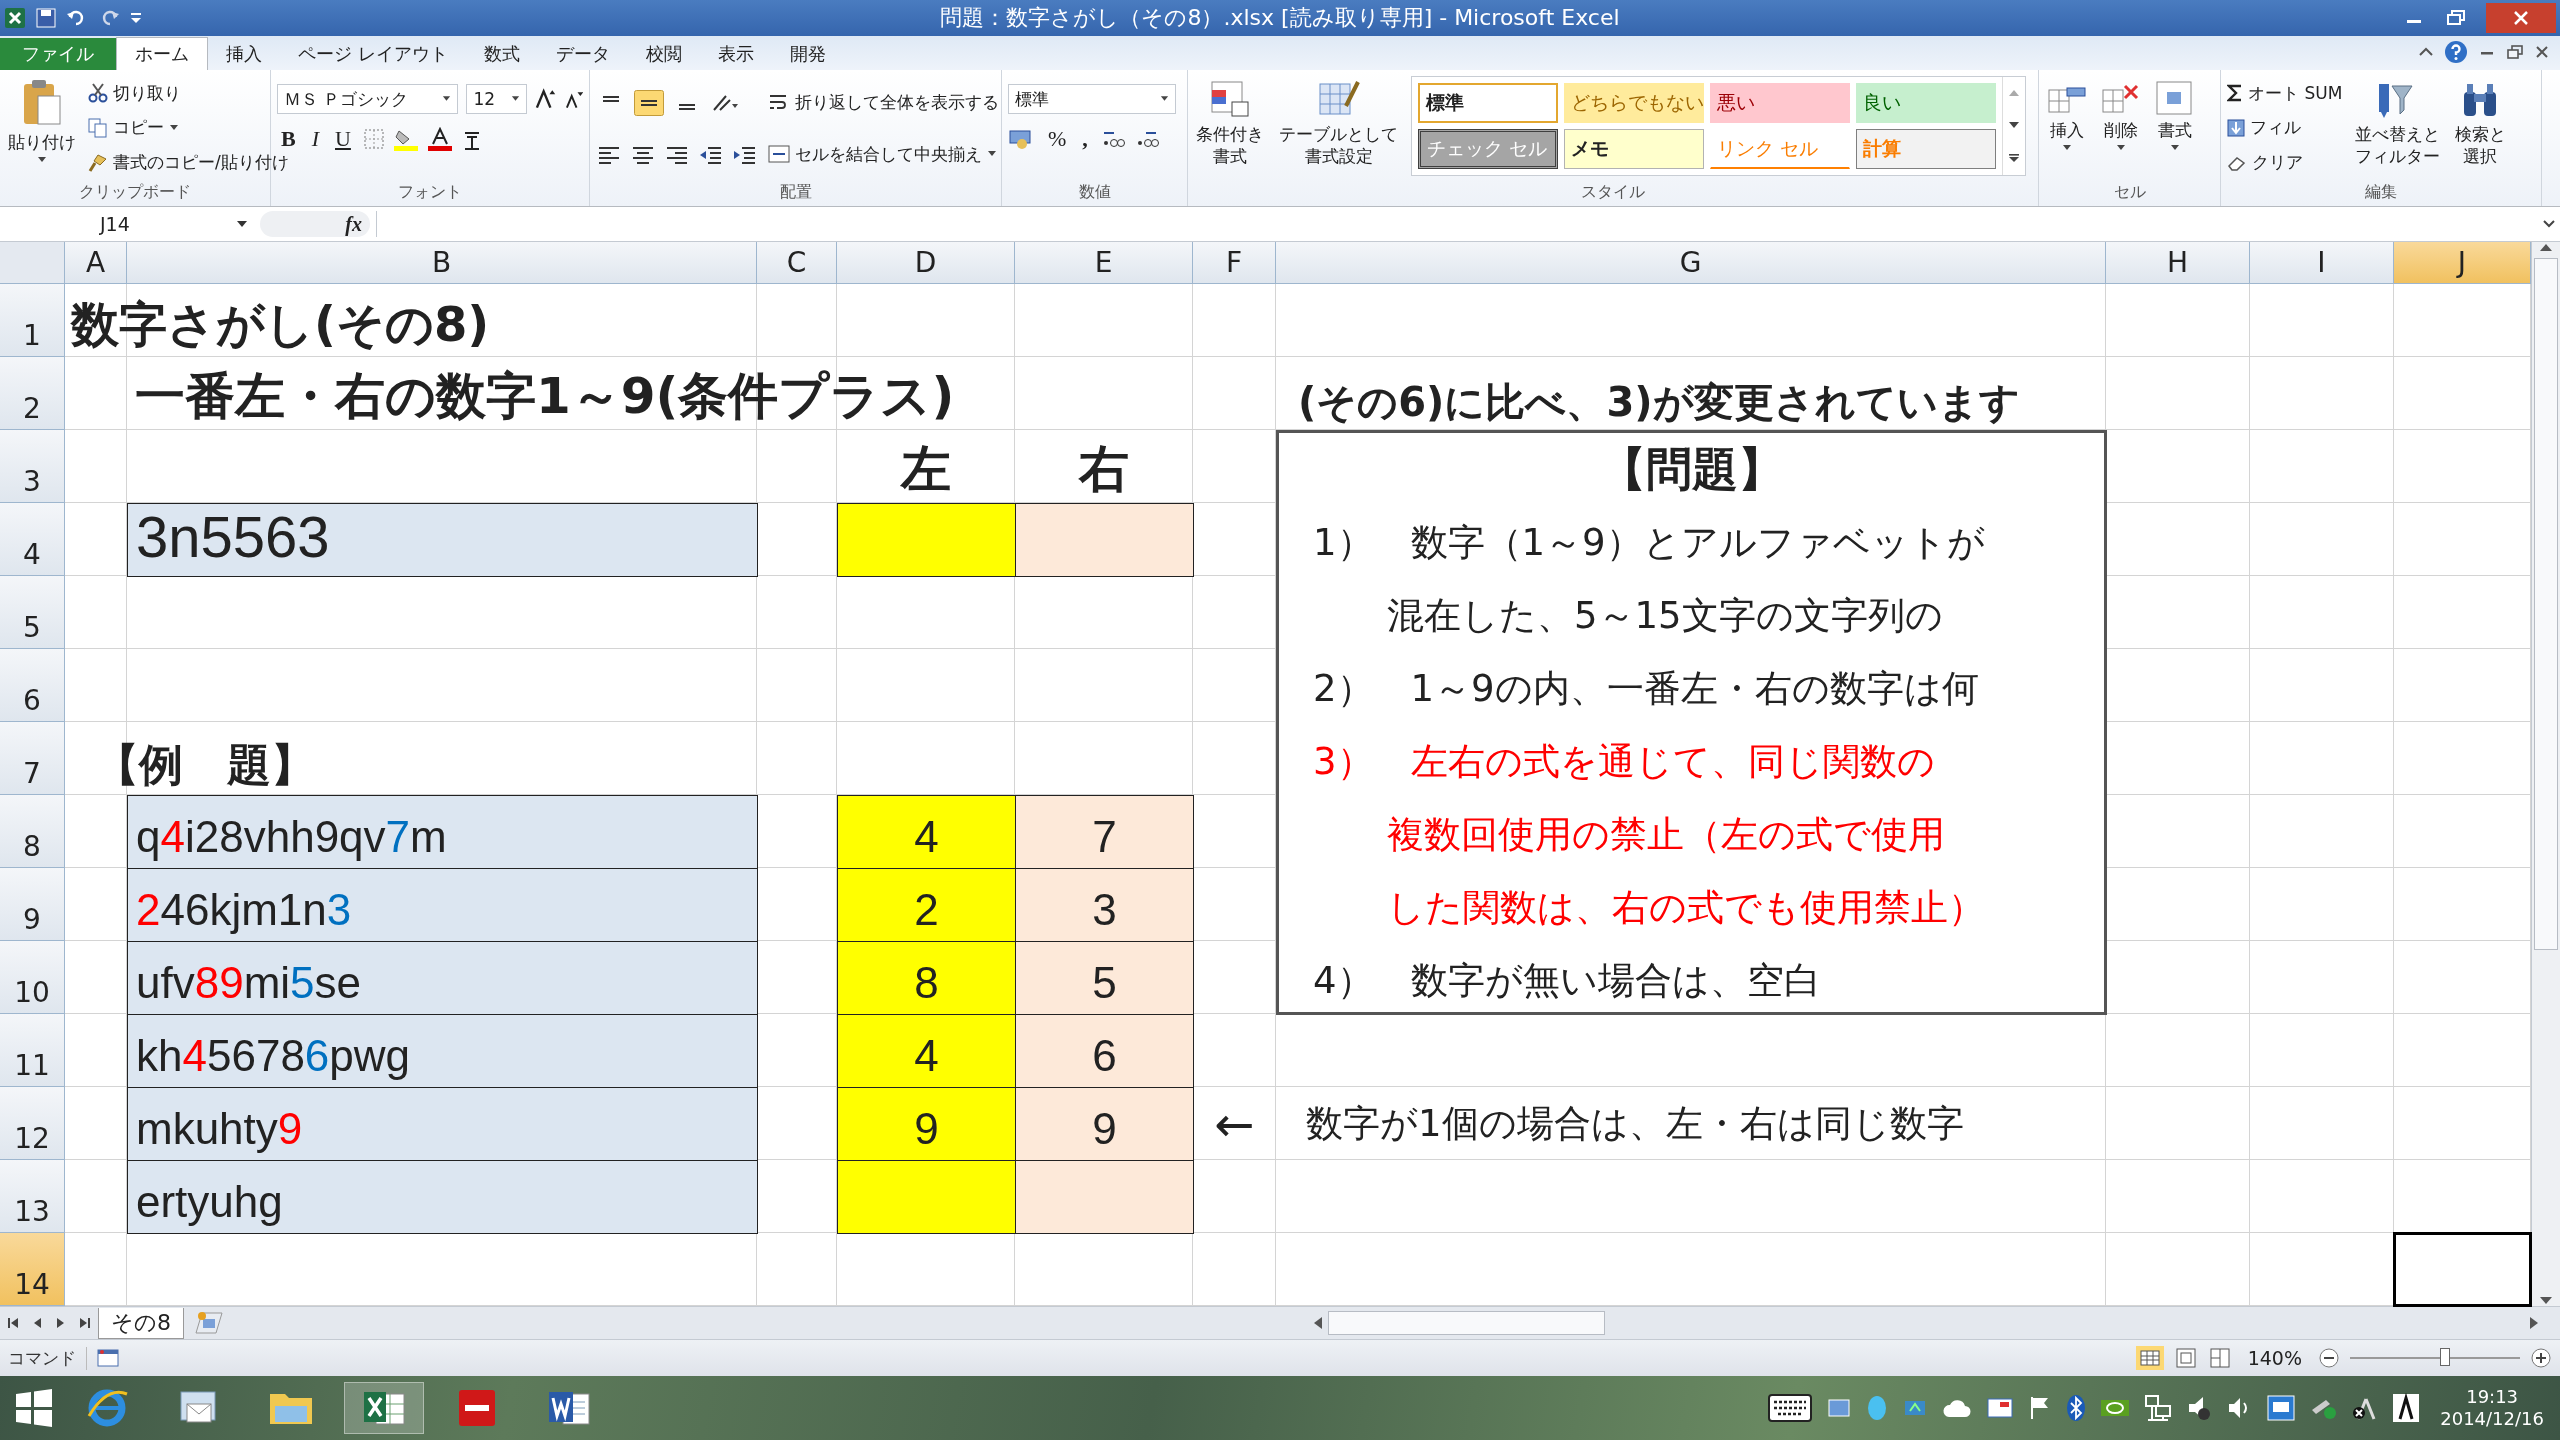 The width and height of the screenshot is (2560, 1440). I want to click on name-box: J14, so click(129, 224).